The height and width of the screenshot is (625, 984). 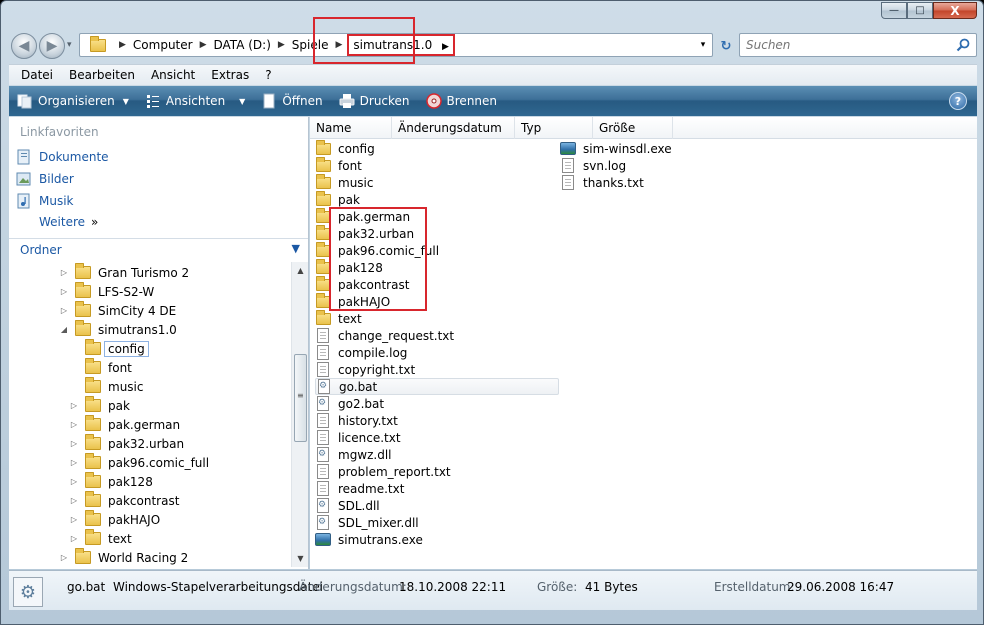 What do you see at coordinates (361, 352) in the screenshot?
I see `file-item: compile.log` at bounding box center [361, 352].